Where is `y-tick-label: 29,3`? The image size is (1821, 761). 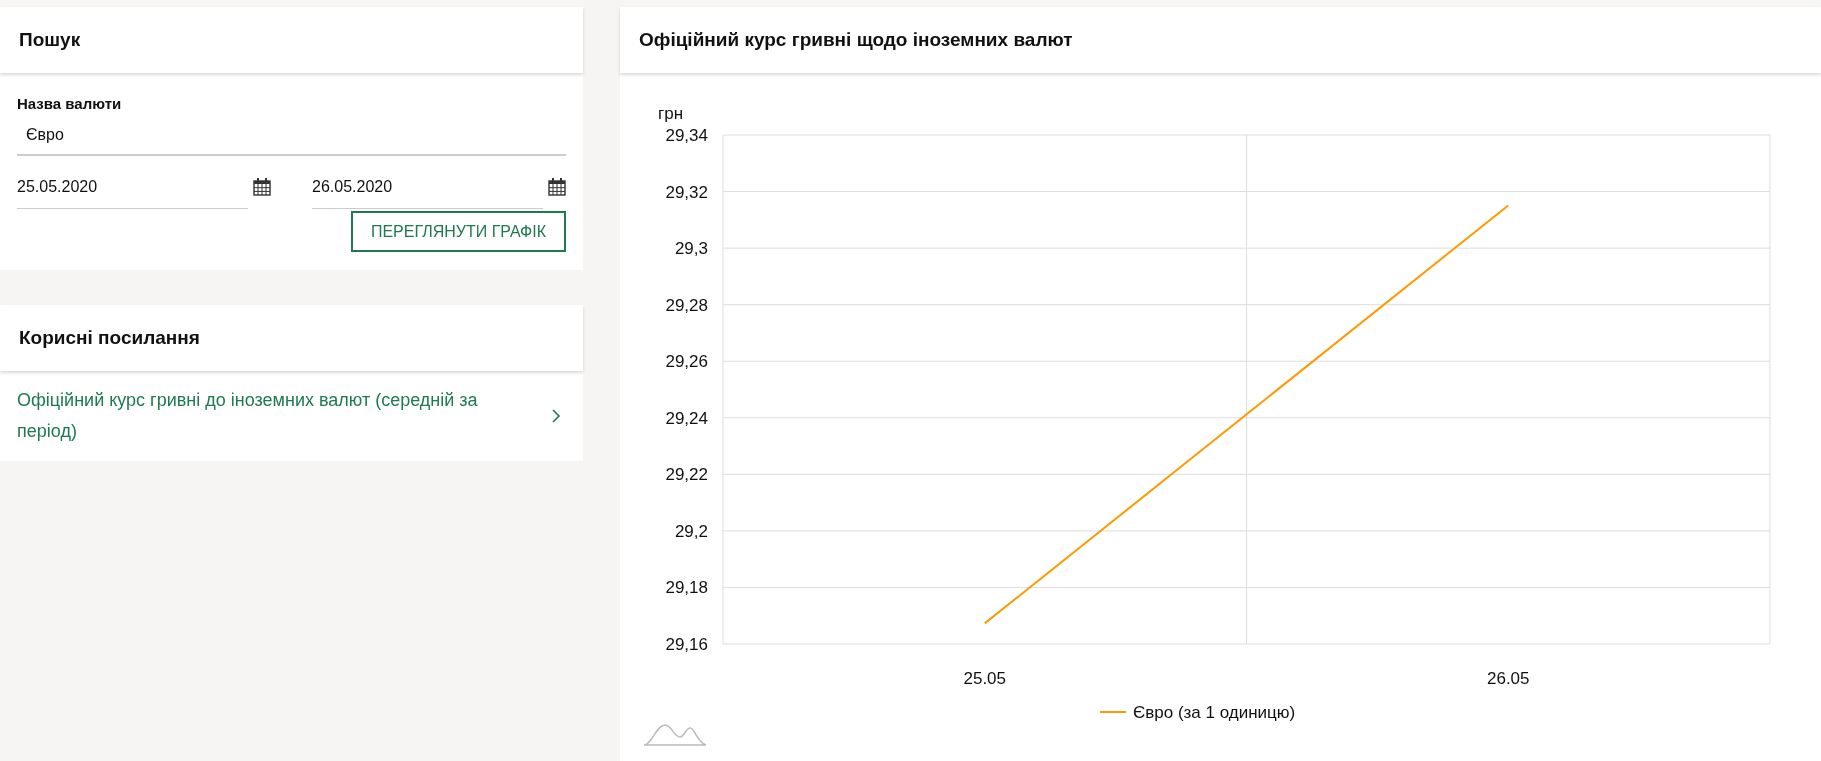
y-tick-label: 29,3 is located at coordinates (691, 249).